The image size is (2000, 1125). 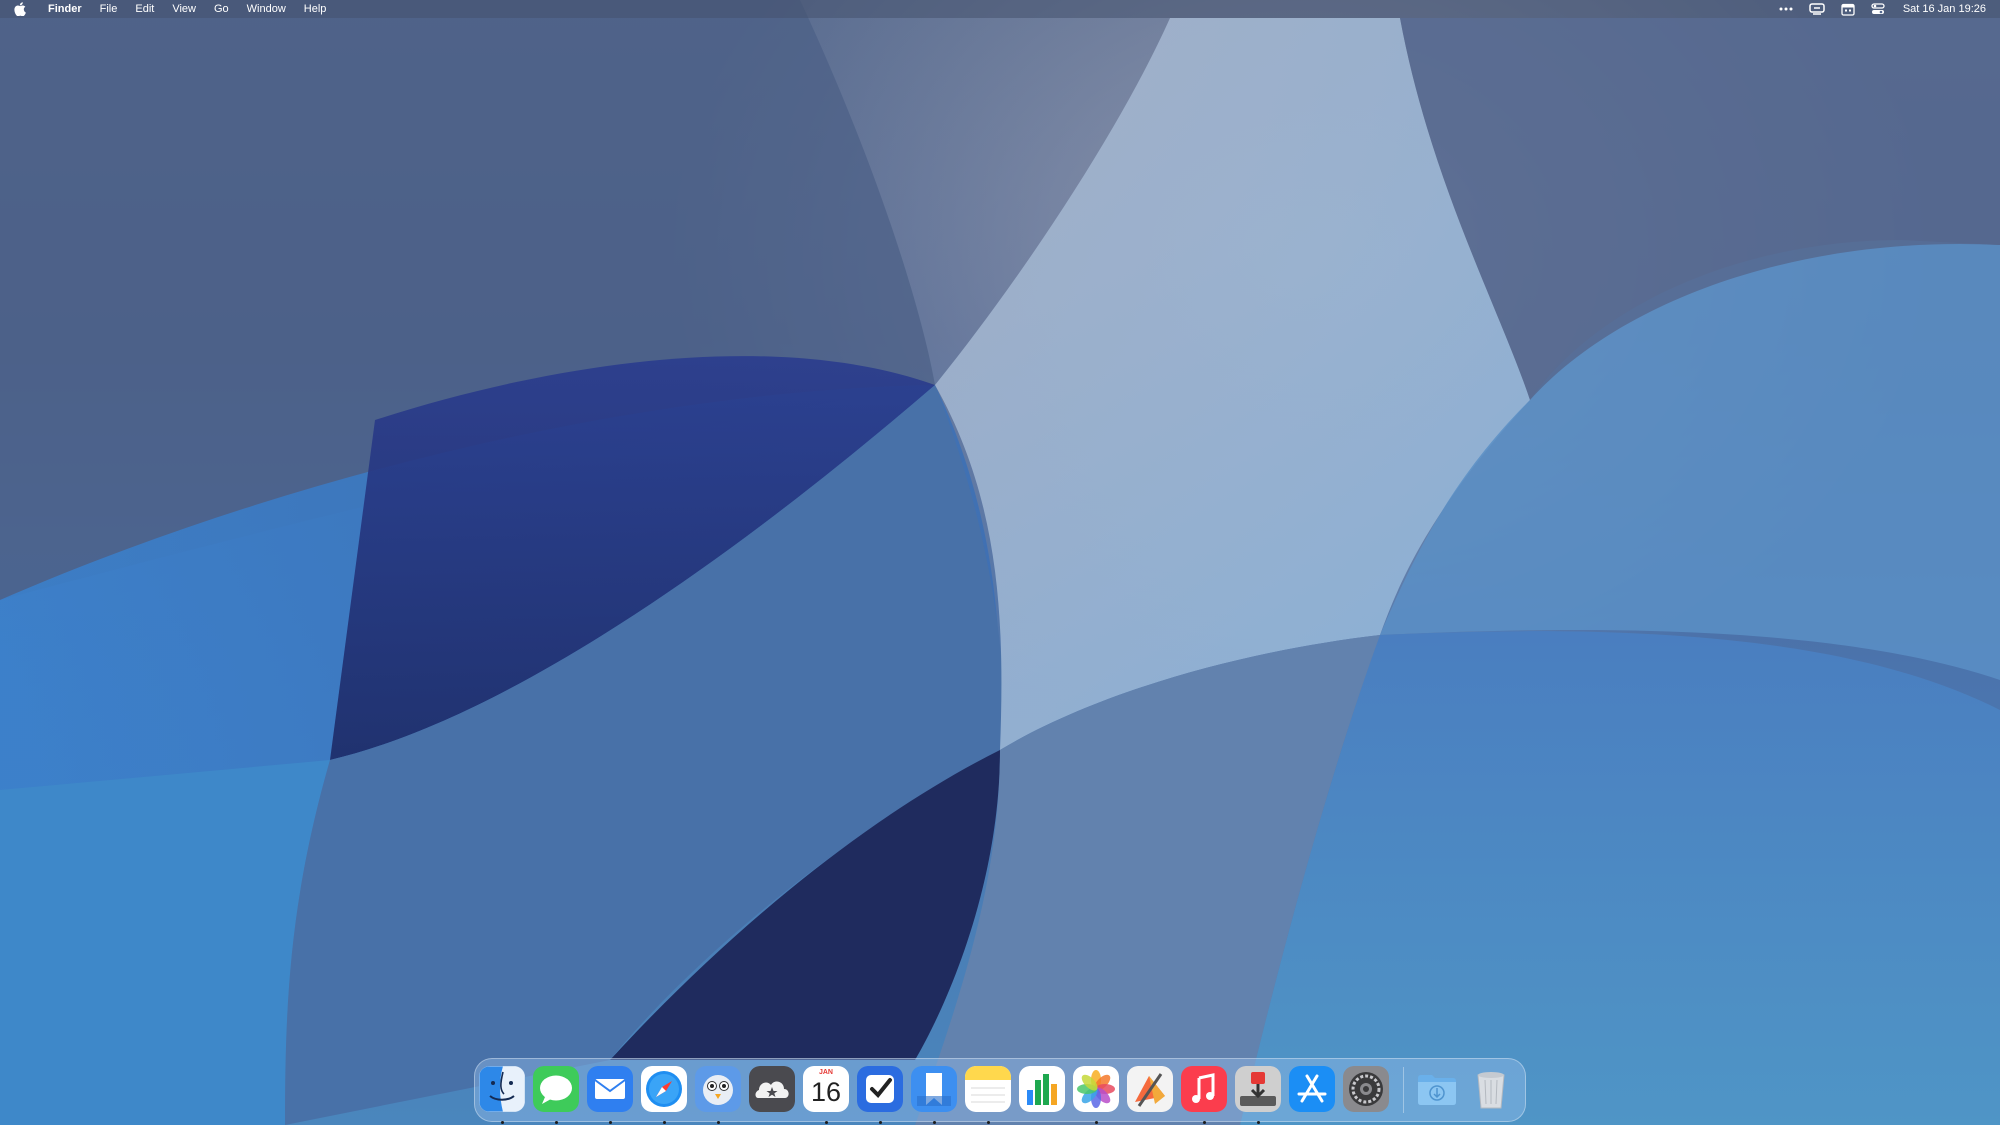 What do you see at coordinates (502, 1089) in the screenshot?
I see `finder-icon` at bounding box center [502, 1089].